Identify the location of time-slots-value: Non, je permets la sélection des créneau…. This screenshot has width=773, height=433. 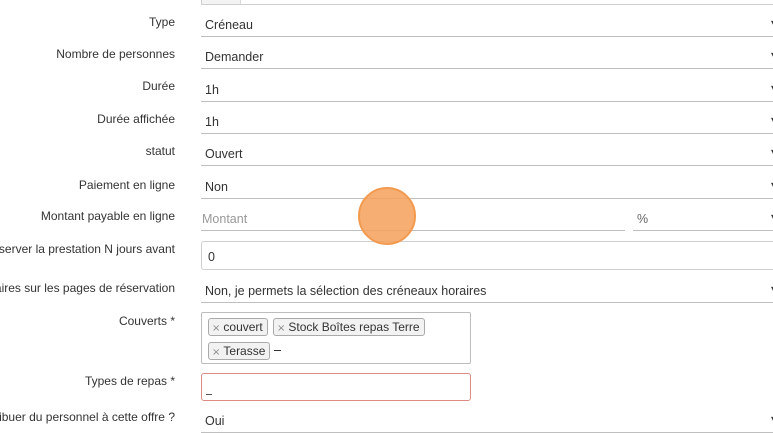
(346, 291).